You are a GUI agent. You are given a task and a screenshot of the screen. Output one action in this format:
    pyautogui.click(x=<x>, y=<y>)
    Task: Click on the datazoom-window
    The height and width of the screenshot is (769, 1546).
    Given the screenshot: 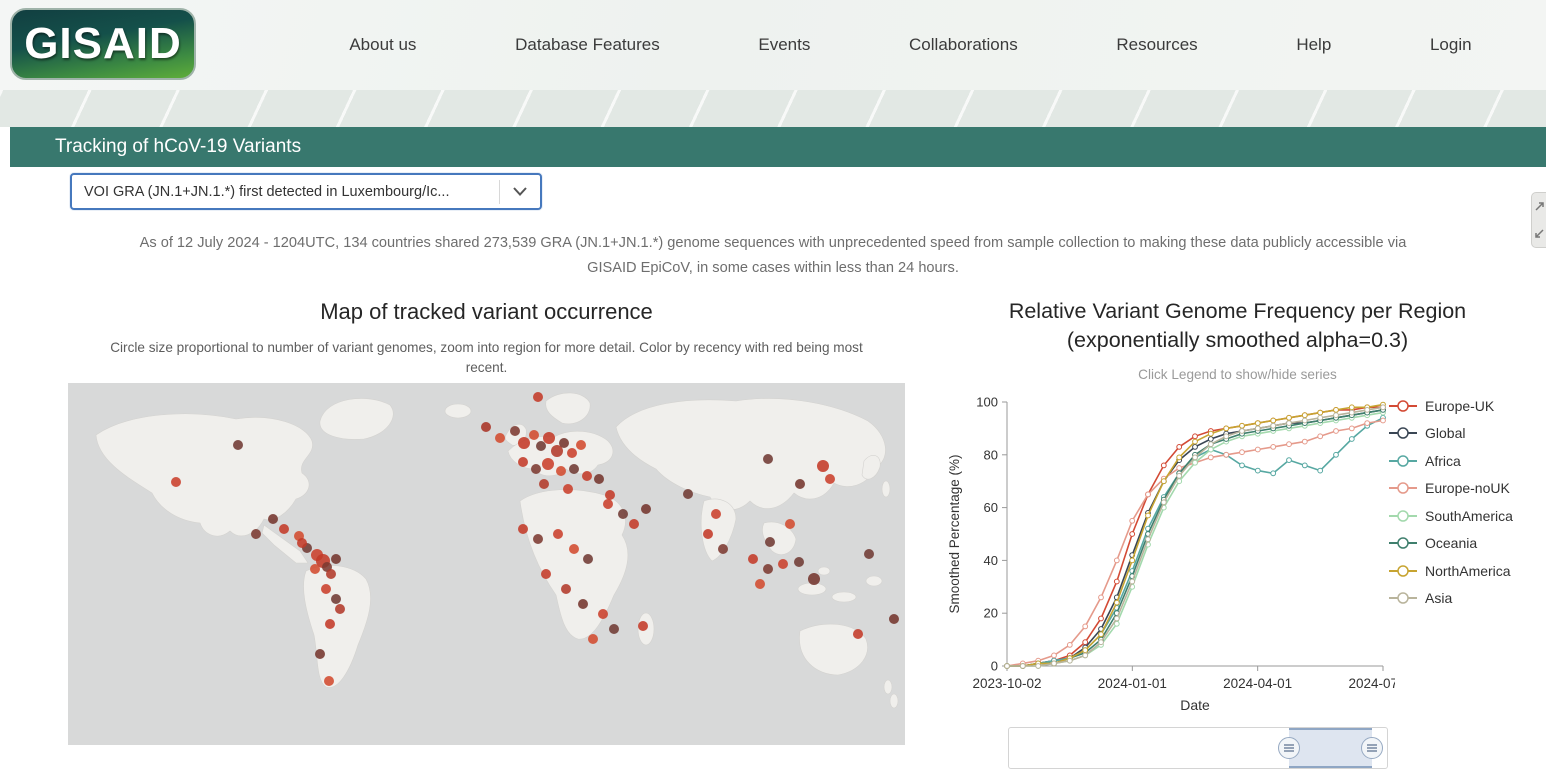 What is the action you would take?
    pyautogui.click(x=1330, y=748)
    